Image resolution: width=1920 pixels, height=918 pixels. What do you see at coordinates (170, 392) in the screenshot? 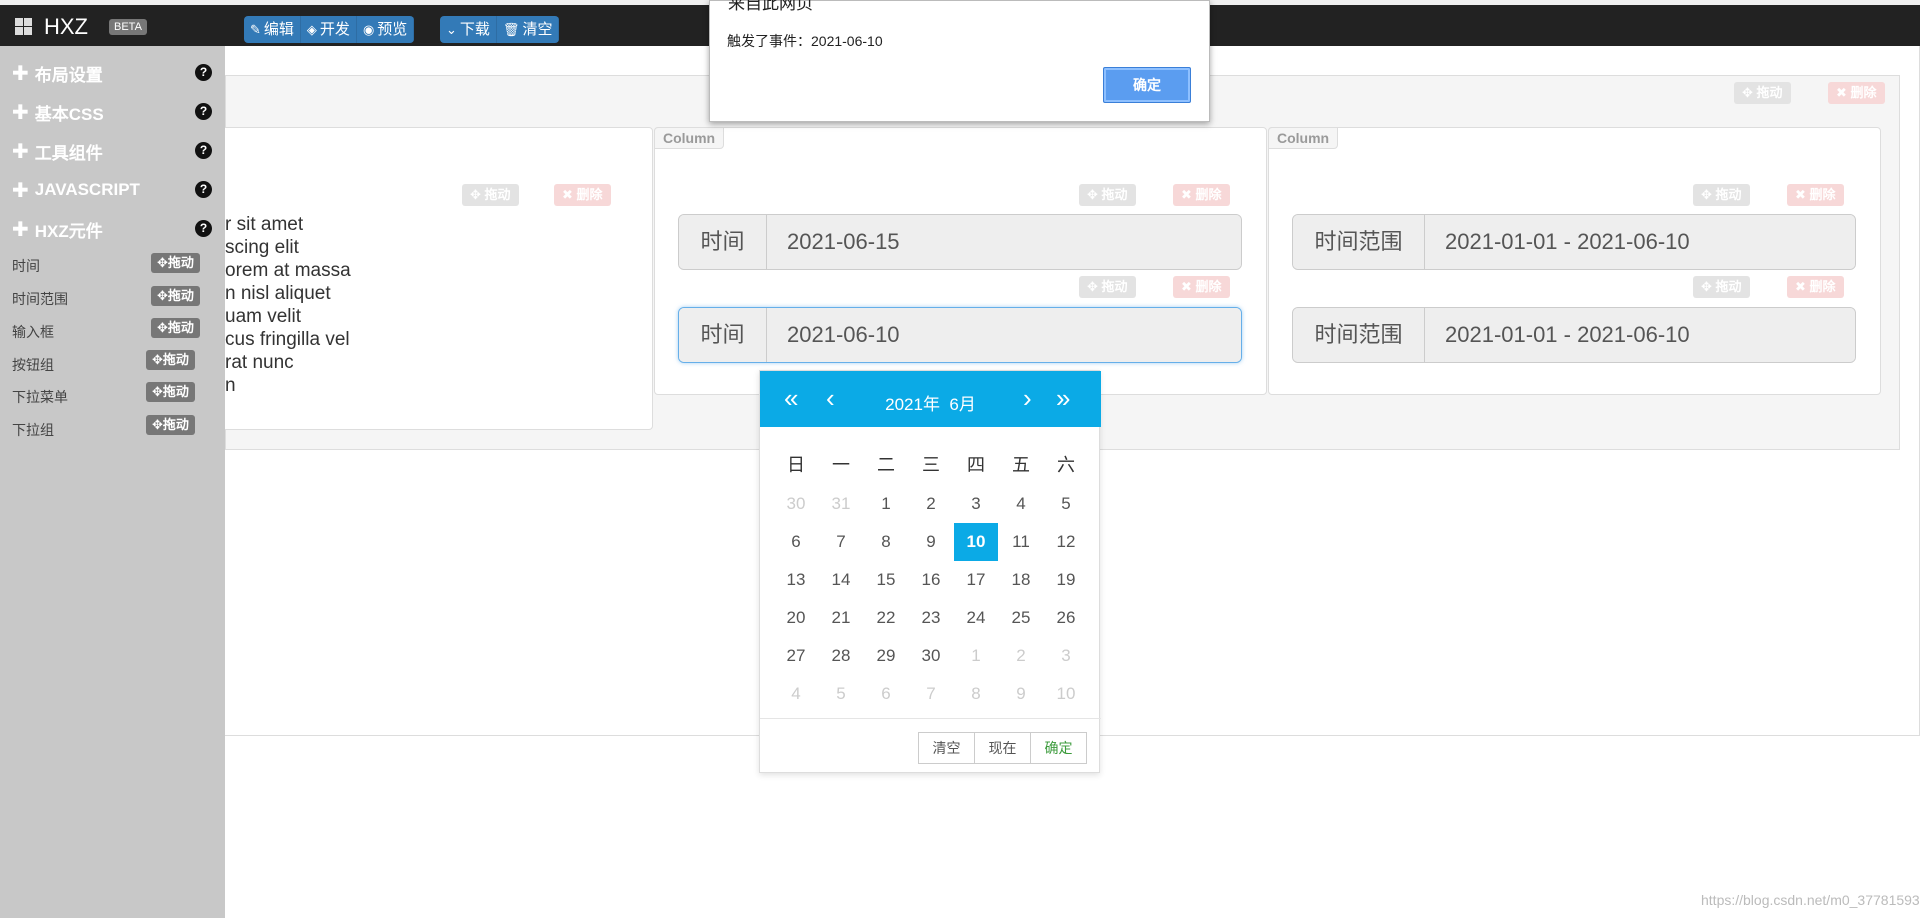
I see `drag-handle-dropdown: ✥拖动` at bounding box center [170, 392].